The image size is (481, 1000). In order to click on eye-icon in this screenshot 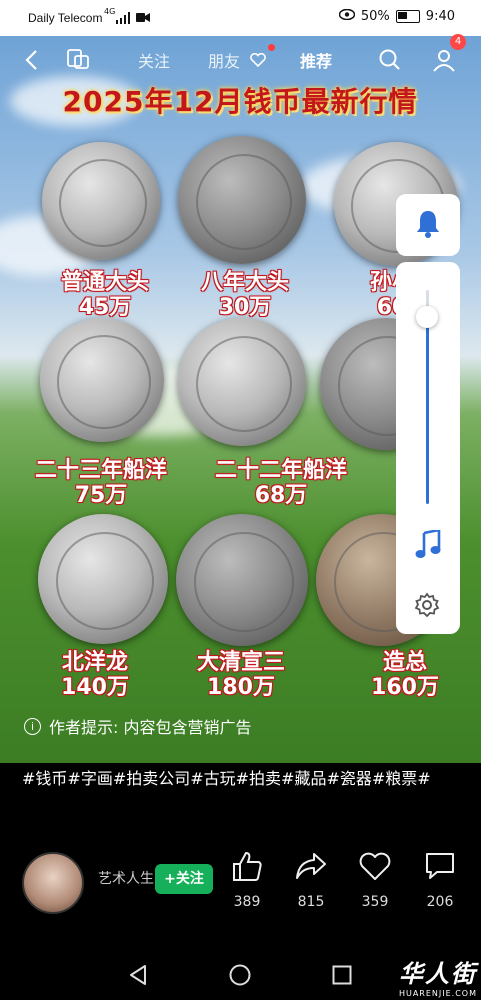, I will do `click(347, 16)`.